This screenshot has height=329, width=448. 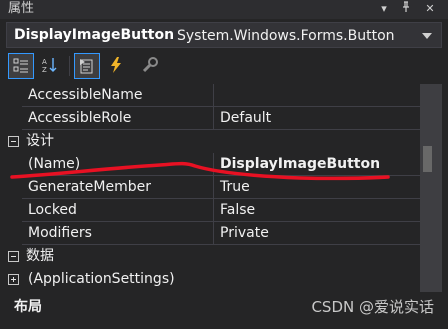 I want to click on property-value: Private, so click(x=244, y=233).